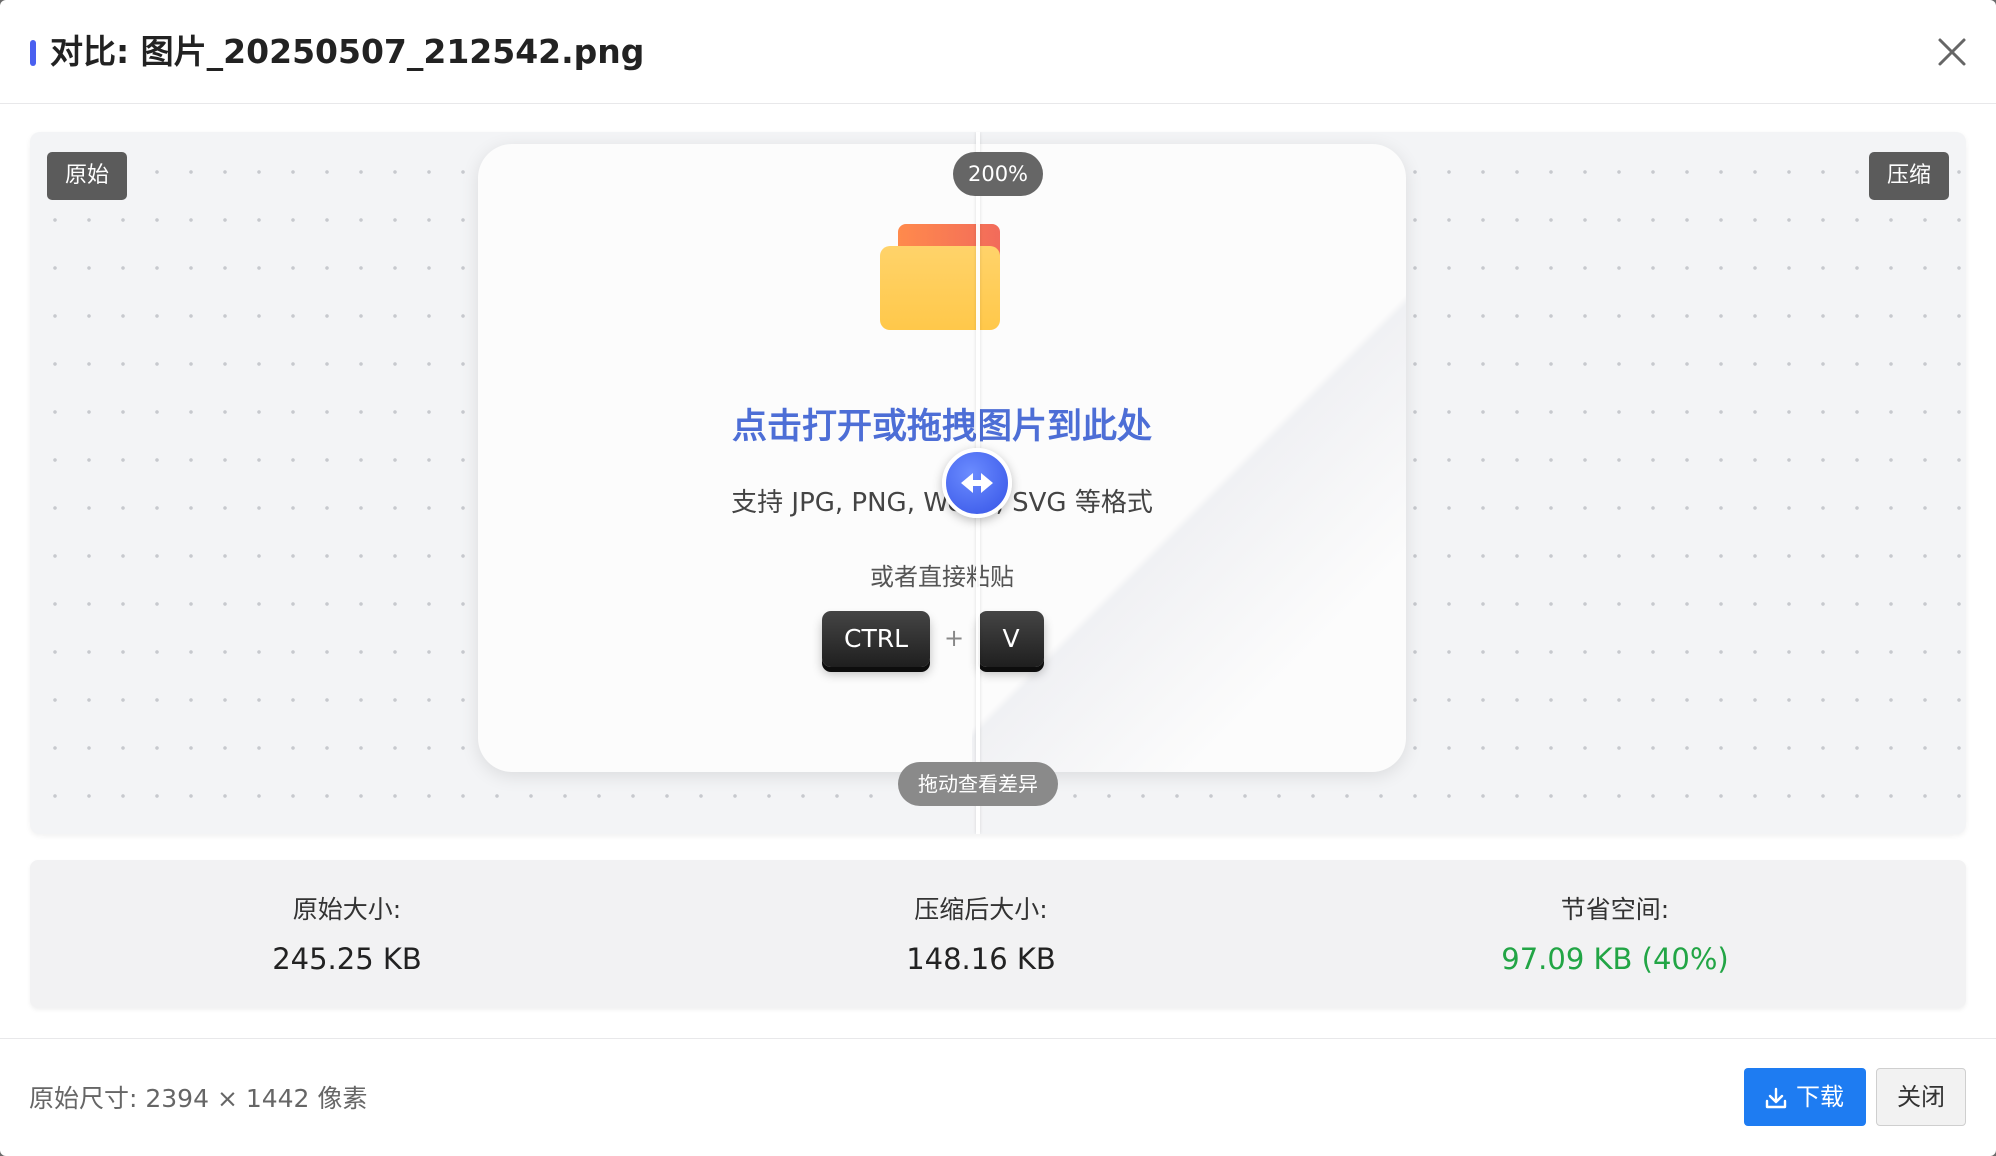 The image size is (1996, 1156). I want to click on dialog-header: 对比: 图片_20250507_212542.png, so click(998, 52).